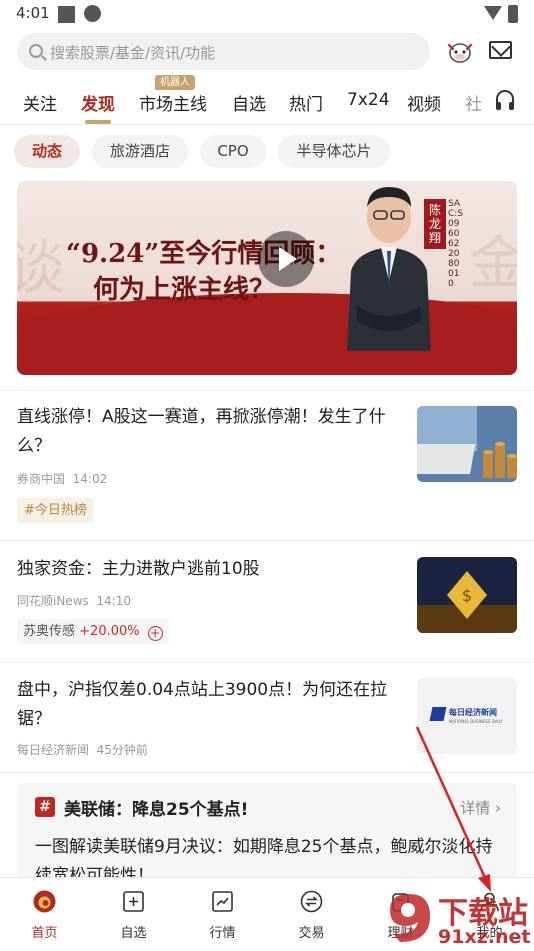 Image resolution: width=534 pixels, height=951 pixels. What do you see at coordinates (311, 933) in the screenshot?
I see `nav-label: 交易` at bounding box center [311, 933].